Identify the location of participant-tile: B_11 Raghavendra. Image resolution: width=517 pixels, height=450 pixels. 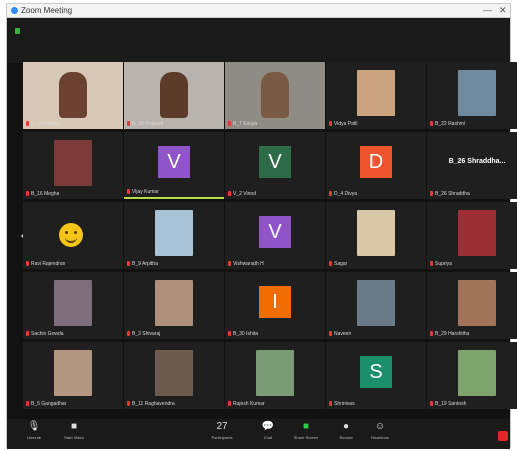
(174, 375).